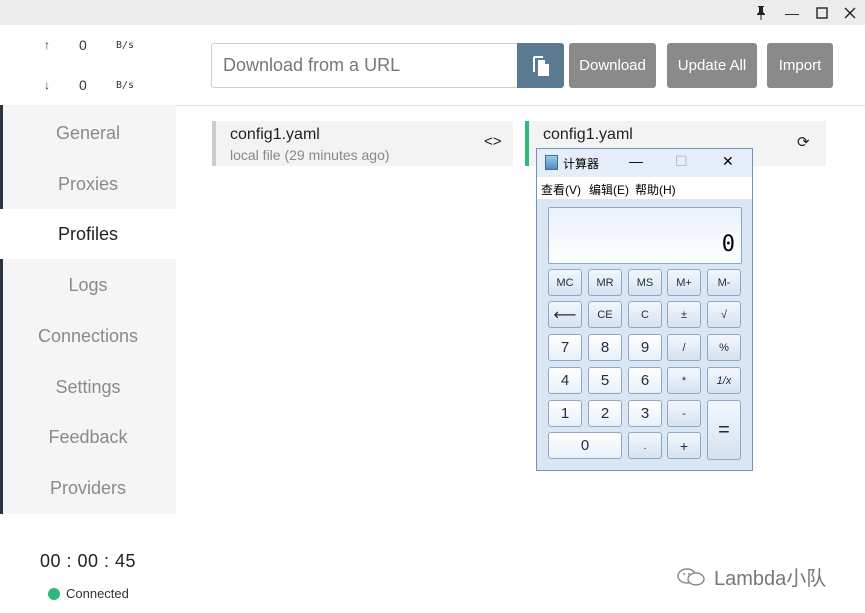  Describe the element at coordinates (792, 12) in the screenshot. I see `minimize-button: —` at that location.